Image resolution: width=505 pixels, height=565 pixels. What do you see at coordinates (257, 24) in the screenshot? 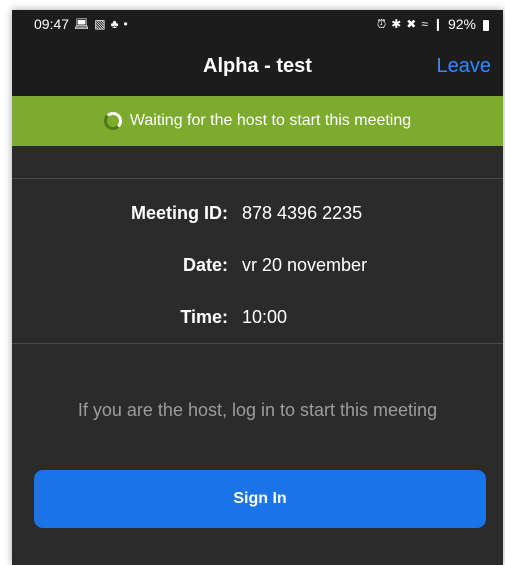
I see `status-bar: 09:47 💻︎ ▧ ♣ • ⏰︎ ✱ ✖ ≈ ❙ 92%` at bounding box center [257, 24].